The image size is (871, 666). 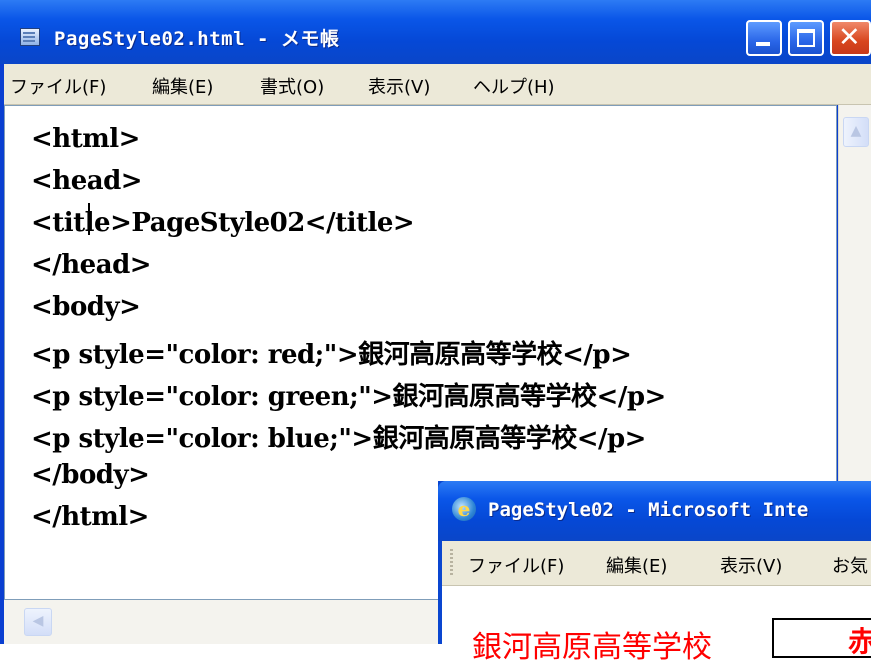 I want to click on minimize-button, so click(x=764, y=38).